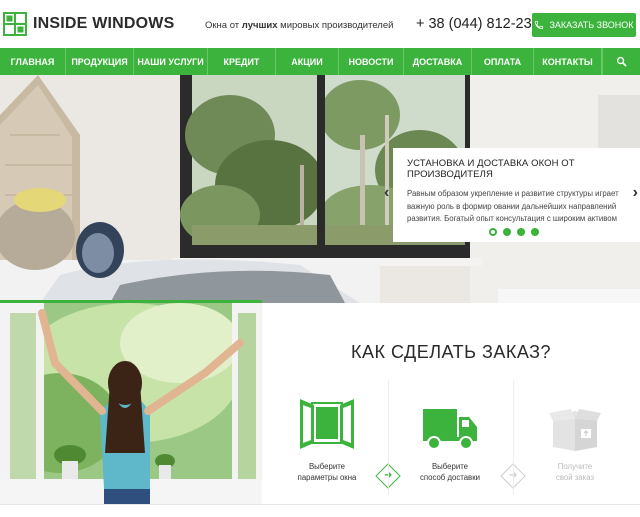 The height and width of the screenshot is (517, 640). I want to click on window-icon, so click(327, 424).